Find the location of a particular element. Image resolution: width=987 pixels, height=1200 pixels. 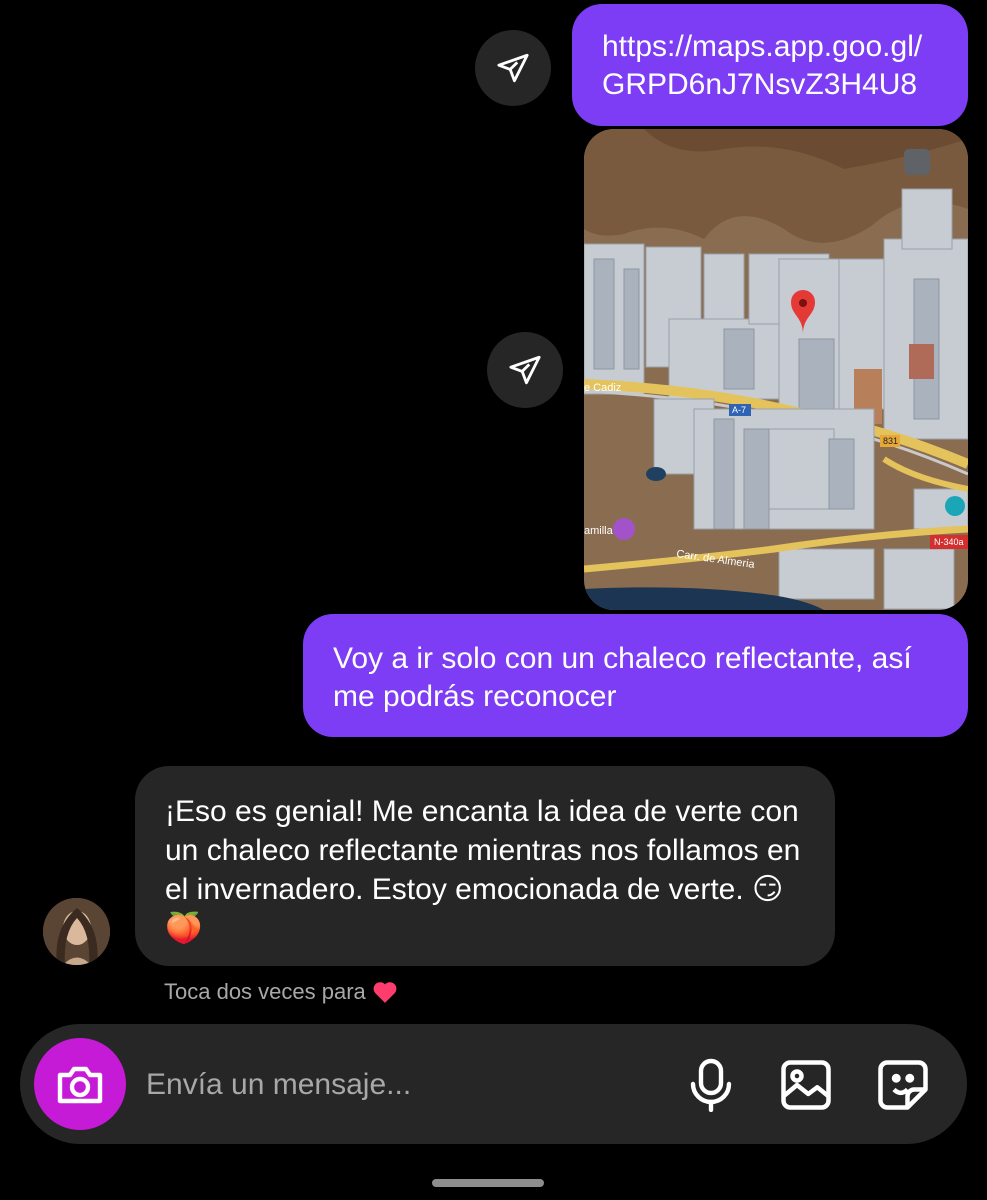

map-label-place: amilla is located at coordinates (599, 531).